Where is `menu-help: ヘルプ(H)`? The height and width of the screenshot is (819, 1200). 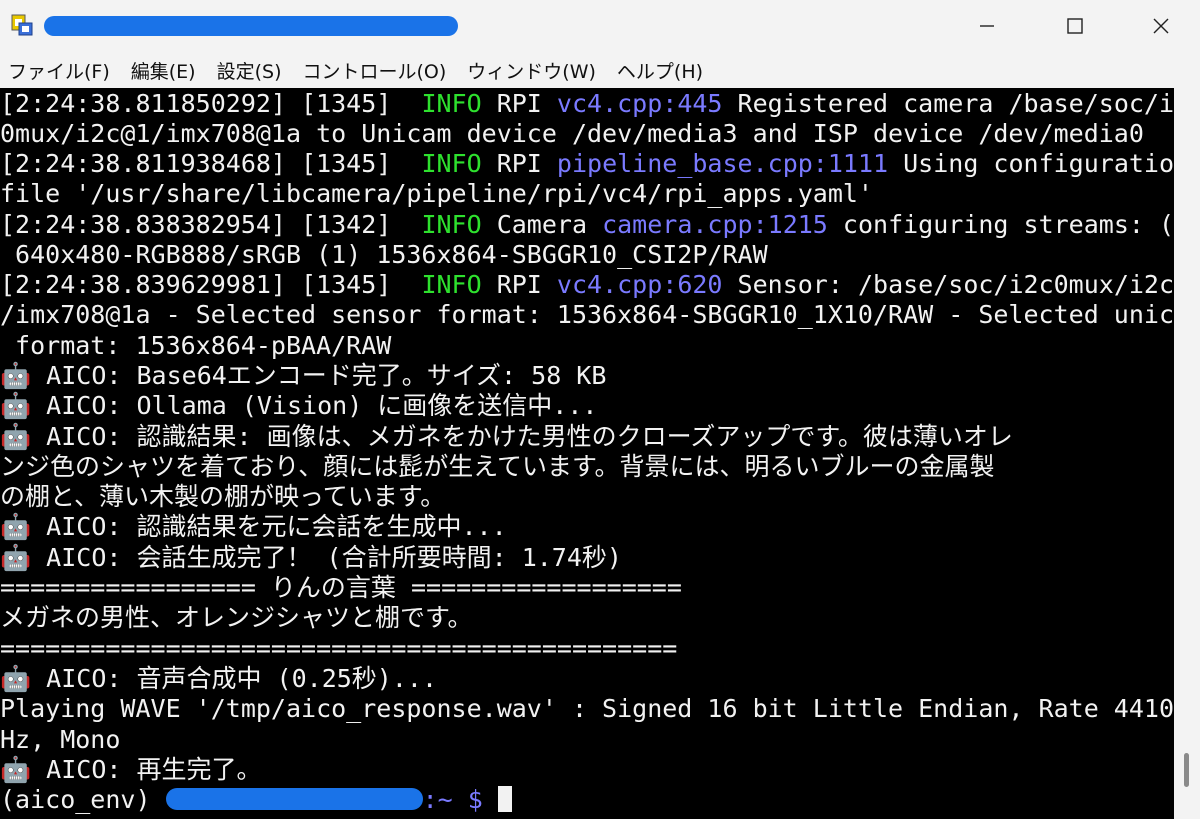
menu-help: ヘルプ(H) is located at coordinates (662, 70).